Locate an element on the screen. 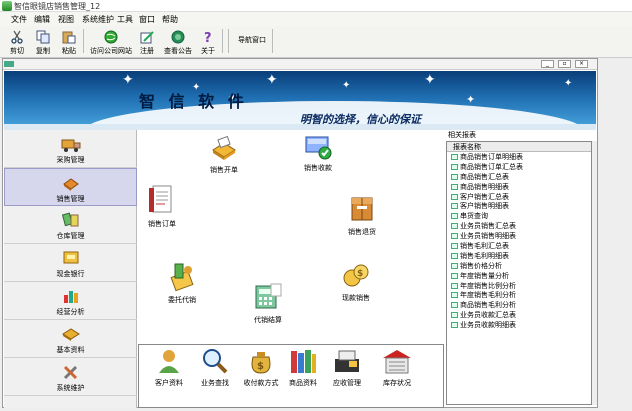 This screenshot has height=411, width=632. report-list-scrollbar is located at coordinates (594, 273).